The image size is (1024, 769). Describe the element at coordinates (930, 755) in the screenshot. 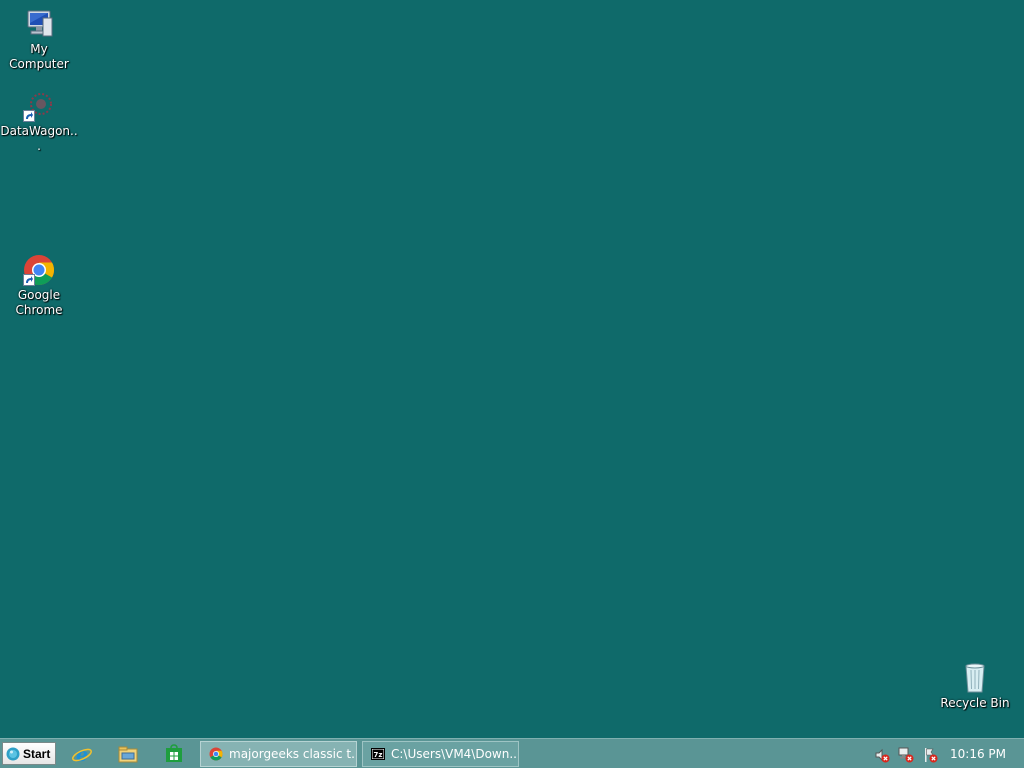

I see `action-center-alert-icon` at that location.